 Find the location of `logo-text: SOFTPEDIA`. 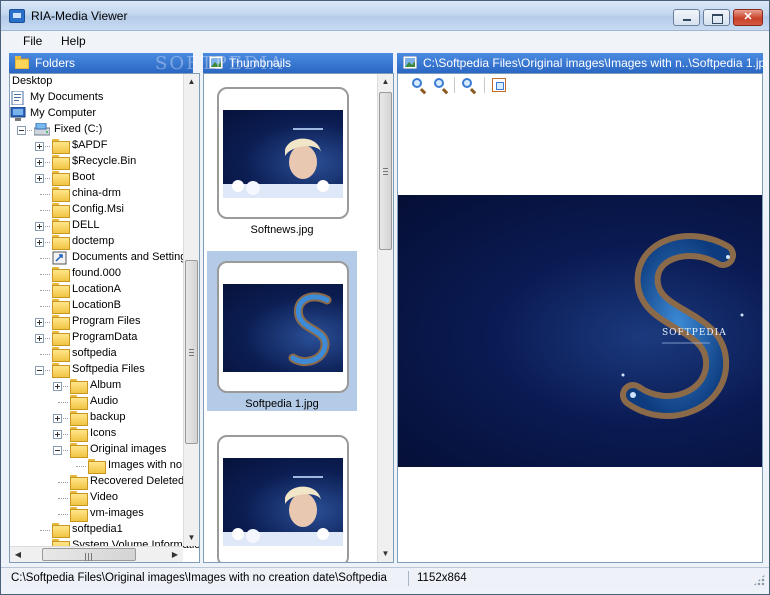

logo-text: SOFTPEDIA is located at coordinates (694, 333).